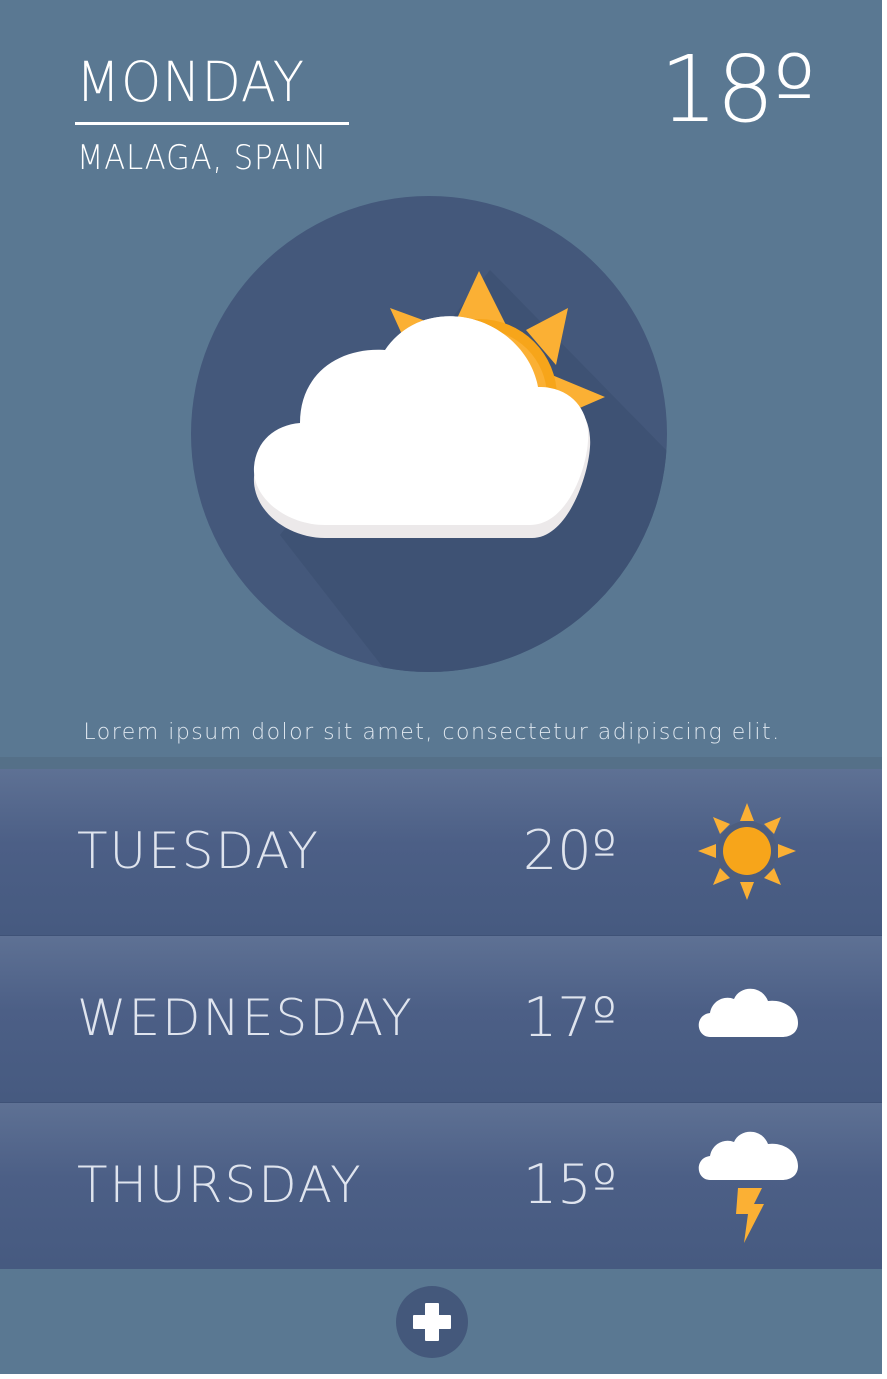 The width and height of the screenshot is (887, 1379). I want to click on frame-edge-bottom, so click(443, 1376).